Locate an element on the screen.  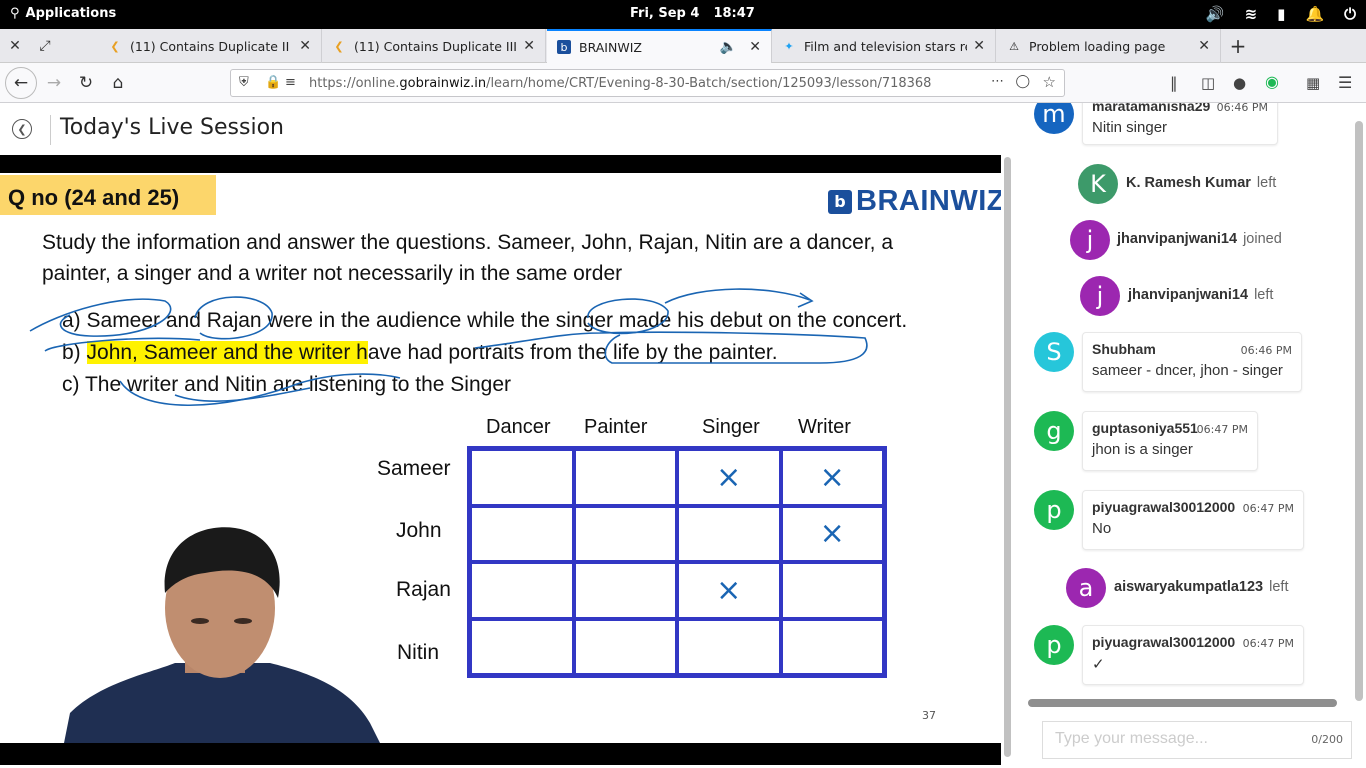
avatar: j is located at coordinates (1090, 240).